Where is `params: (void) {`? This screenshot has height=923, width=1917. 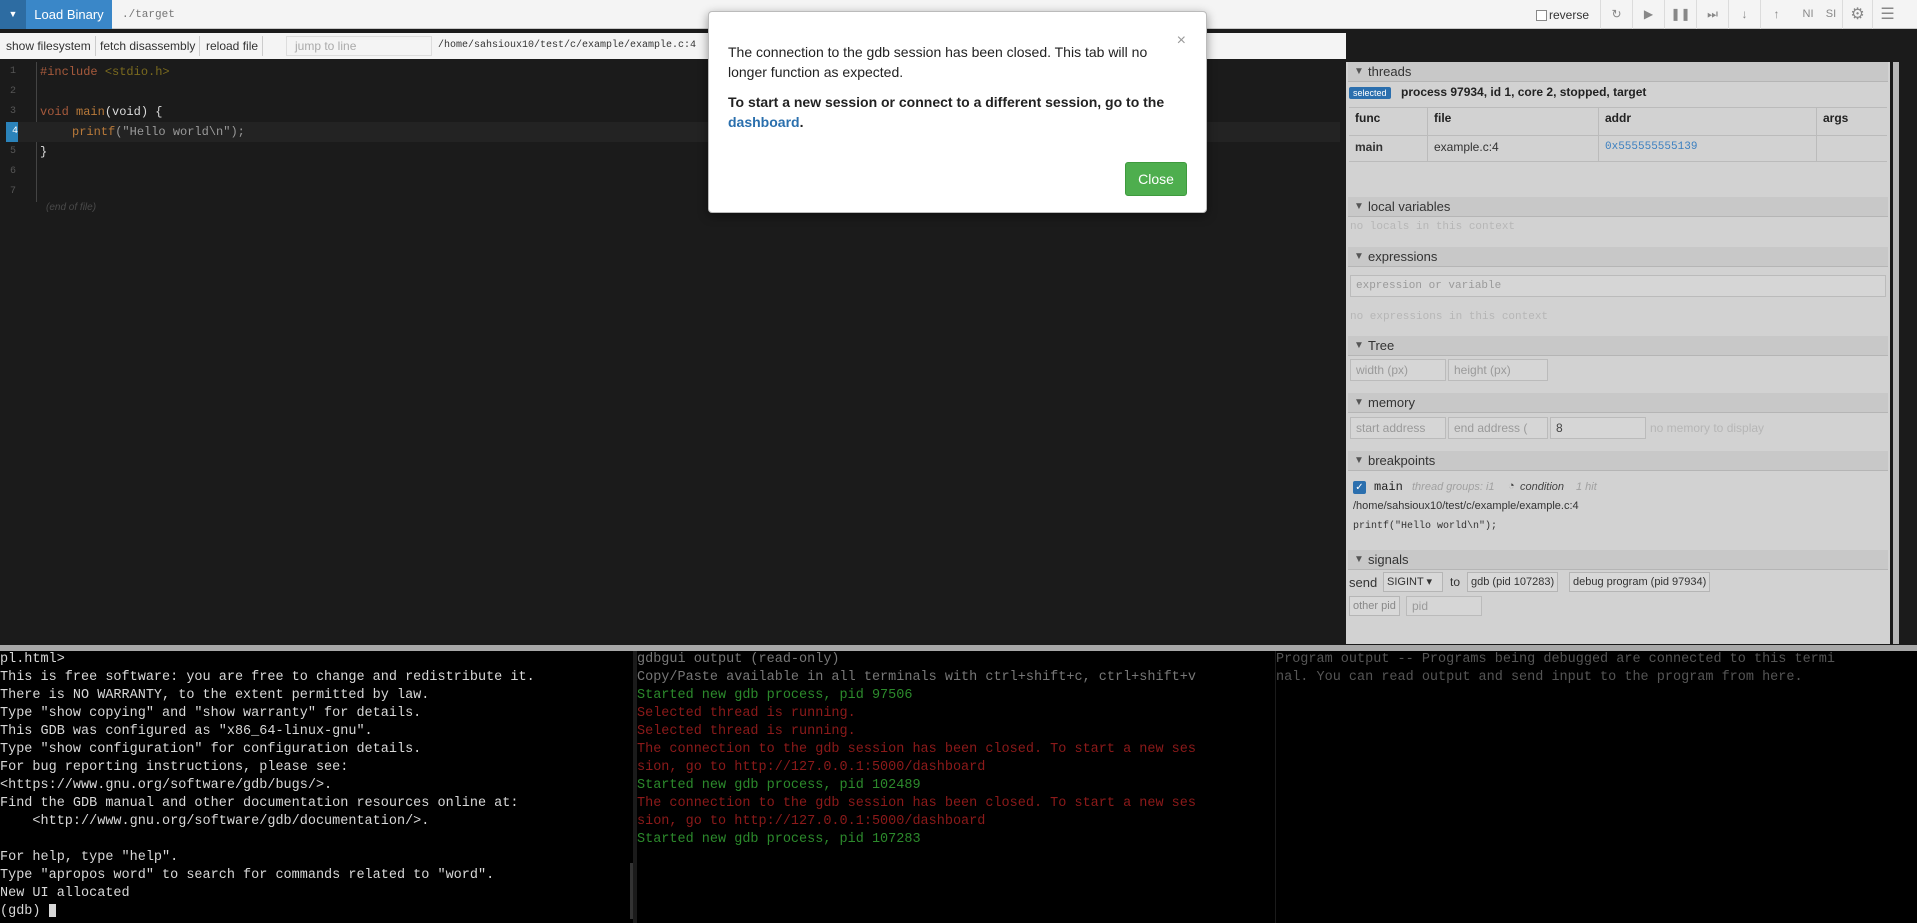 params: (void) { is located at coordinates (133, 112).